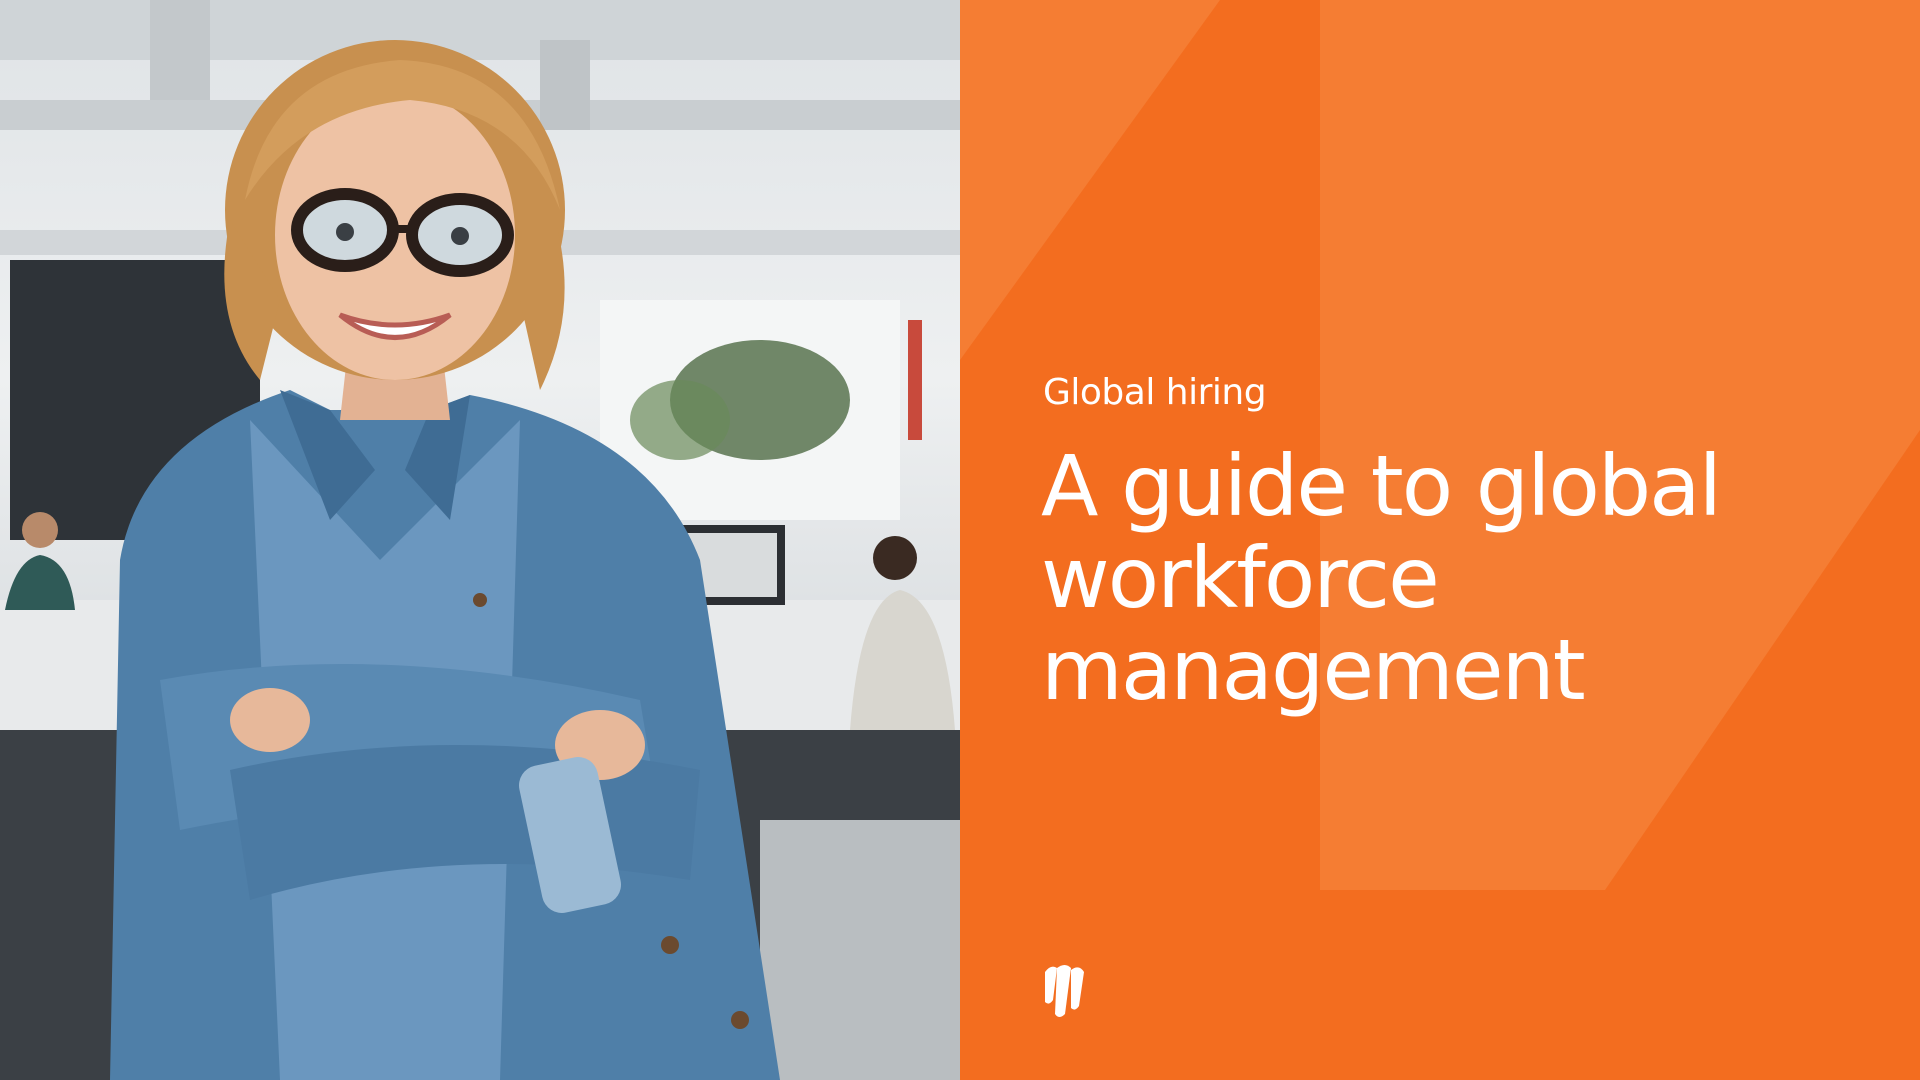  I want to click on page-title: A guide to global workforce management, so click(1451, 578).